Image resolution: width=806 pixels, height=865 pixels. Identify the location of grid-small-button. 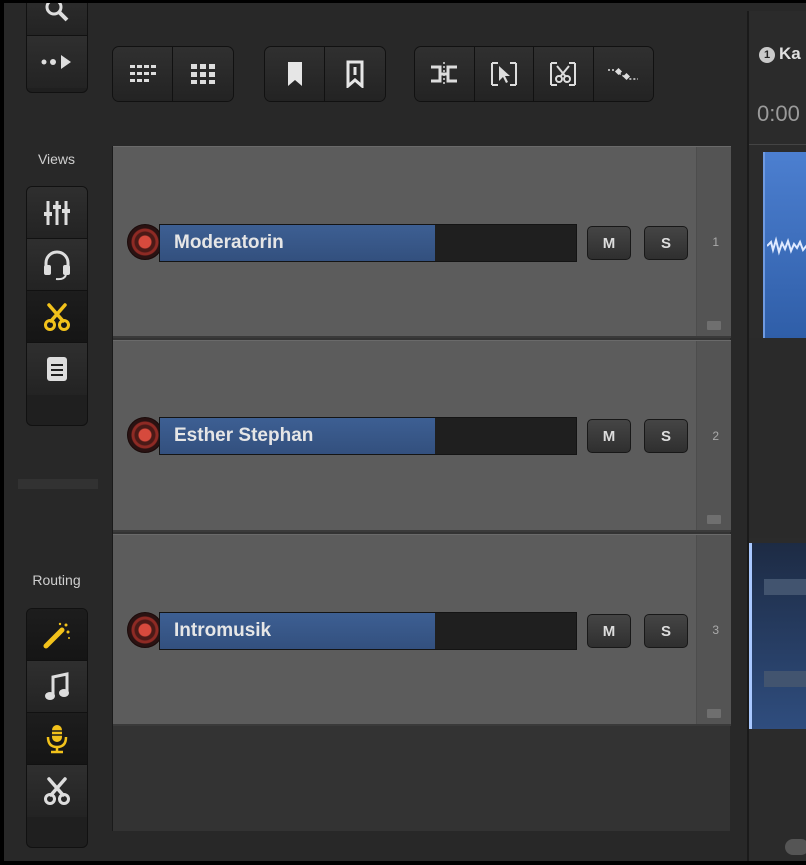
(143, 74).